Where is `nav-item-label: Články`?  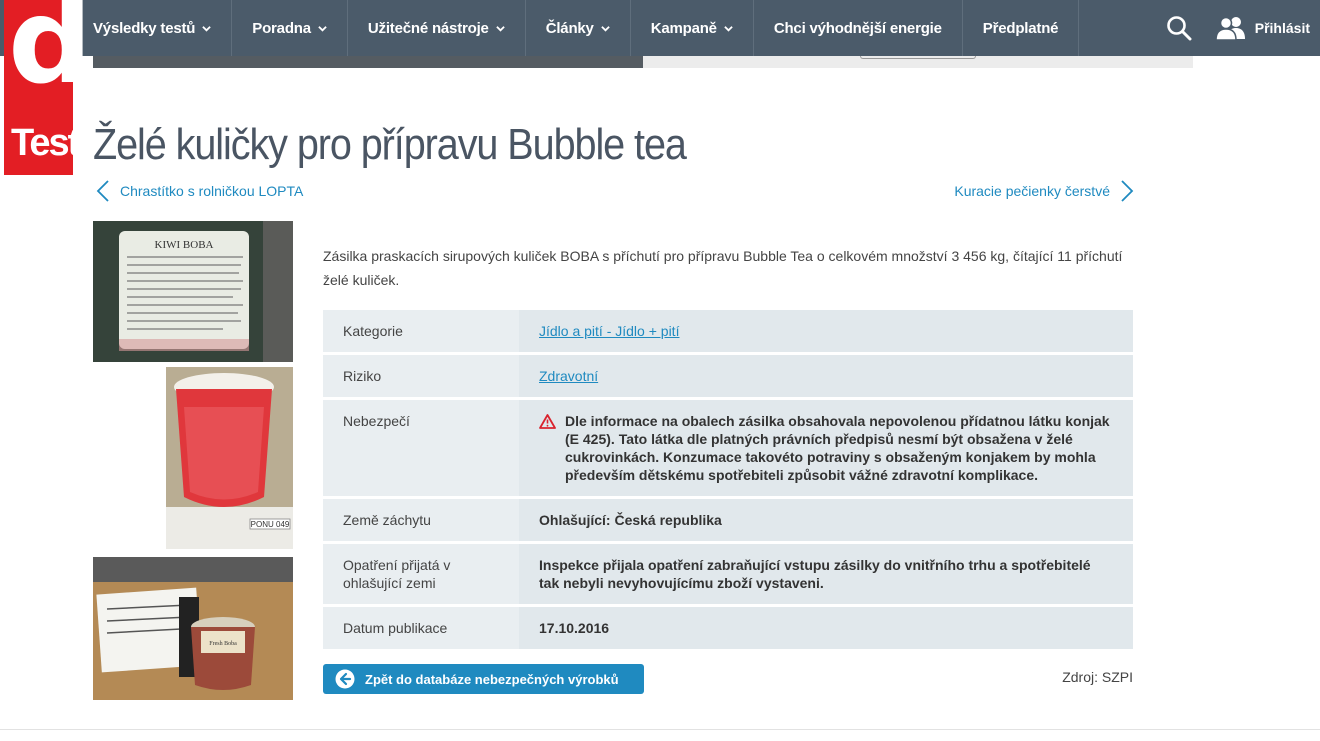 nav-item-label: Články is located at coordinates (569, 28).